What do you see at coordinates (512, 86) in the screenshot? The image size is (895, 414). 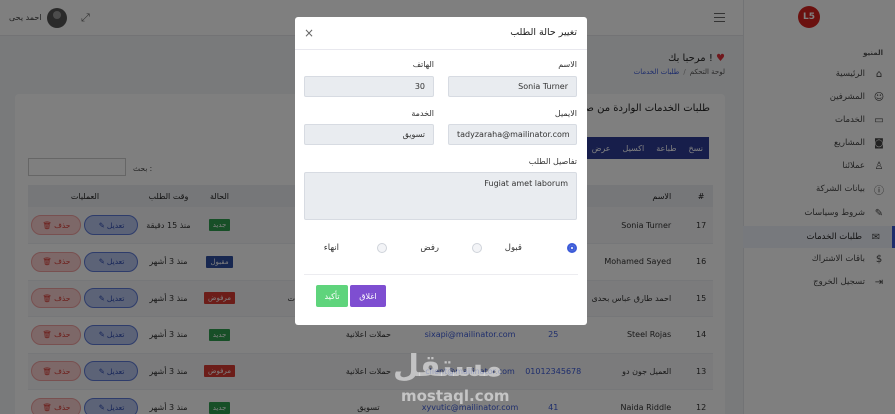 I see `name-field: Sonia Turner` at bounding box center [512, 86].